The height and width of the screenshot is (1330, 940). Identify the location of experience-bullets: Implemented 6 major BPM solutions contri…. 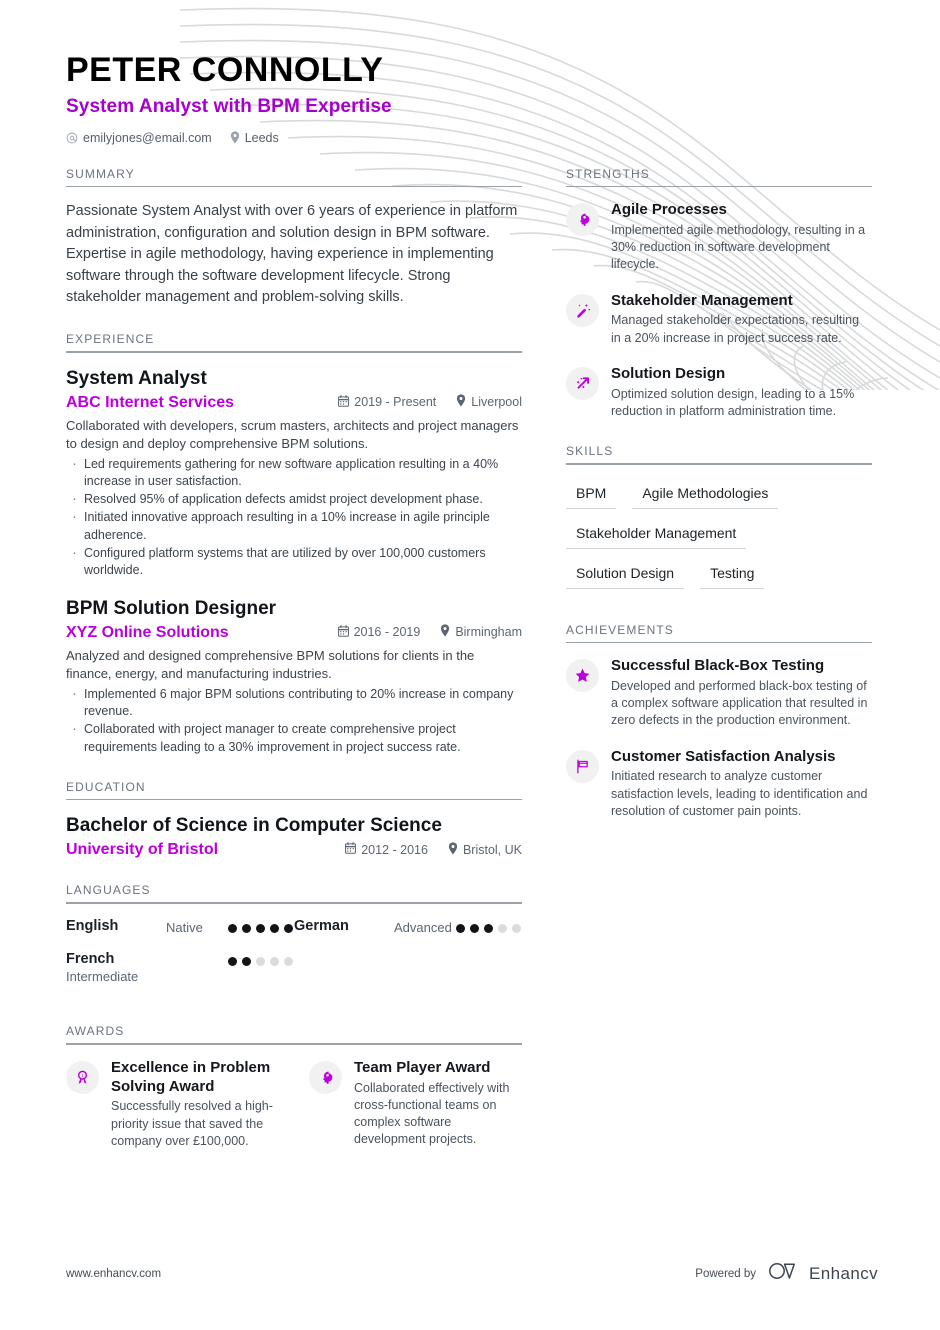
(294, 720).